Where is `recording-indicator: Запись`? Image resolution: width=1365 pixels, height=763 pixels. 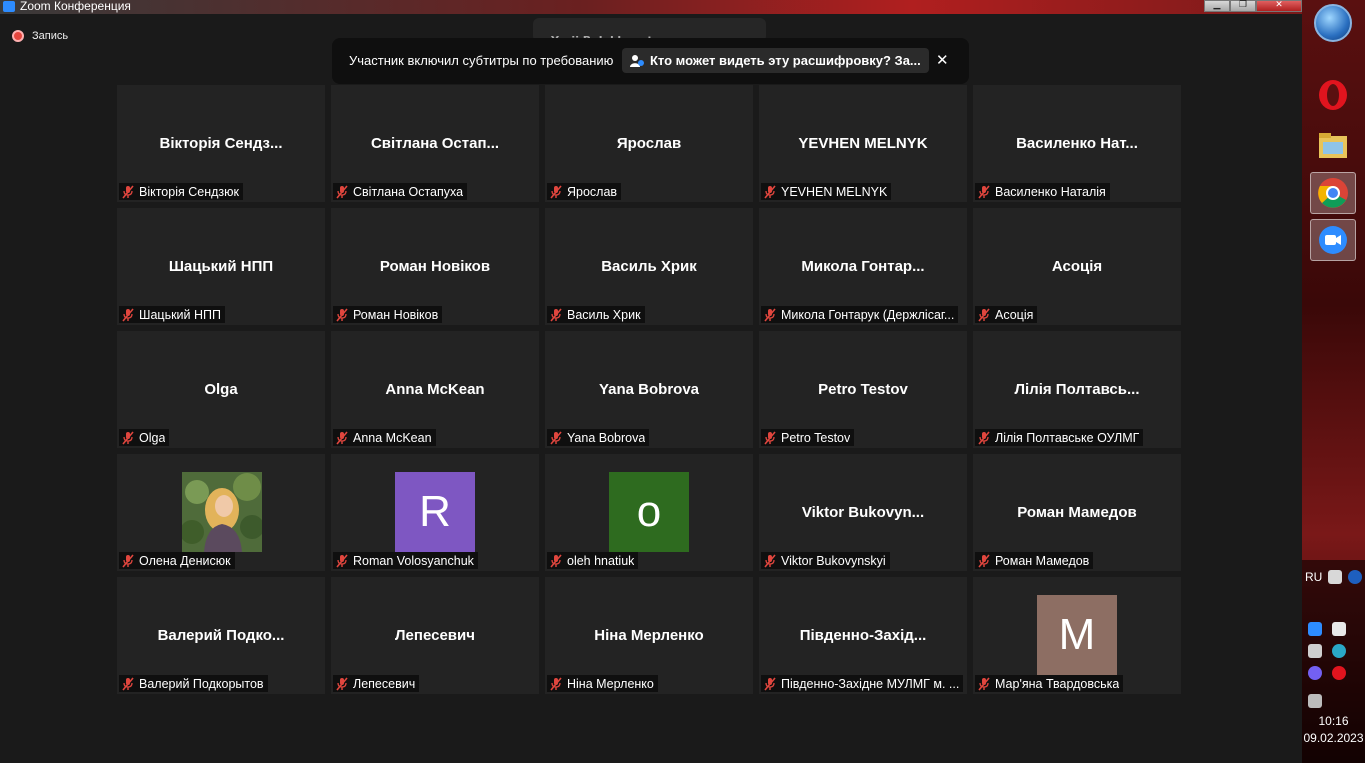
recording-indicator: Запись is located at coordinates (40, 36).